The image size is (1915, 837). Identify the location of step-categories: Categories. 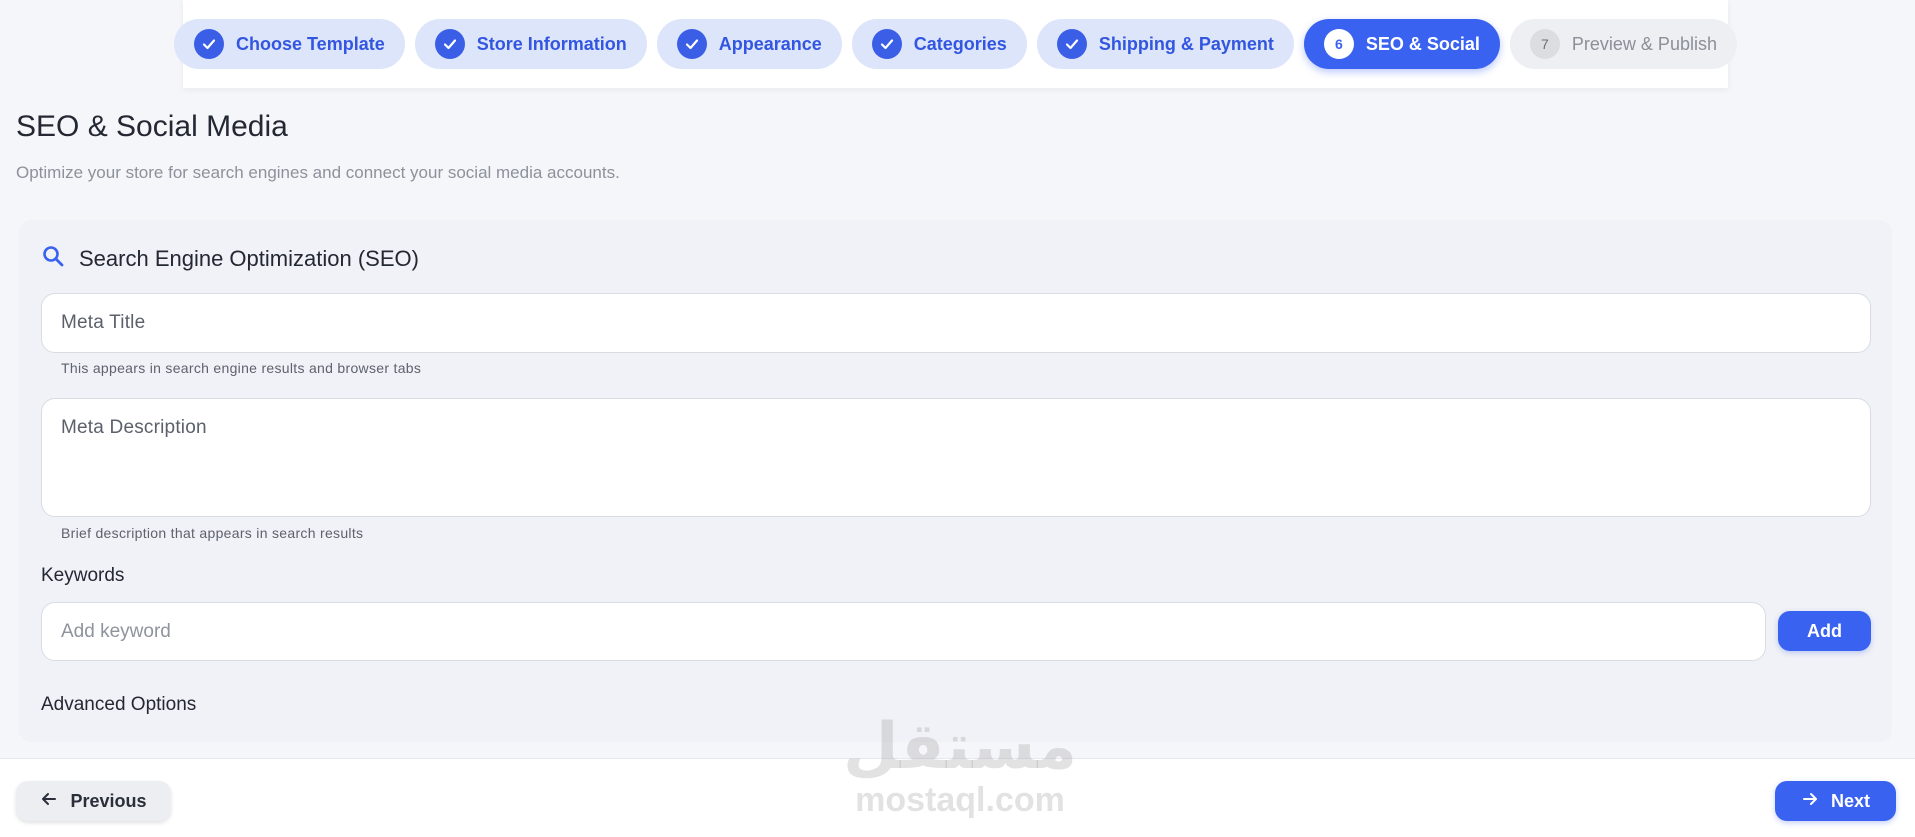
(939, 44).